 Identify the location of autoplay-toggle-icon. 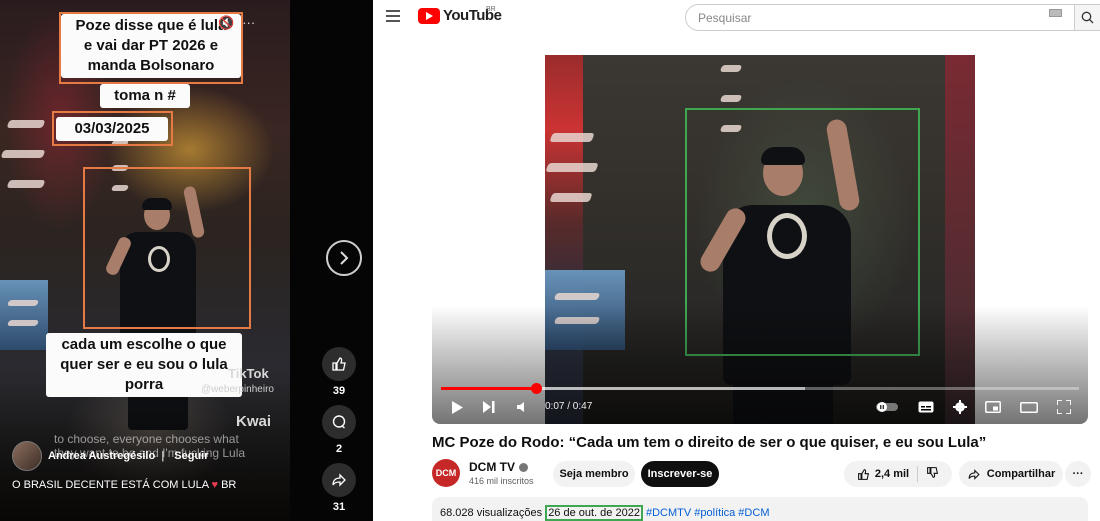
(887, 407).